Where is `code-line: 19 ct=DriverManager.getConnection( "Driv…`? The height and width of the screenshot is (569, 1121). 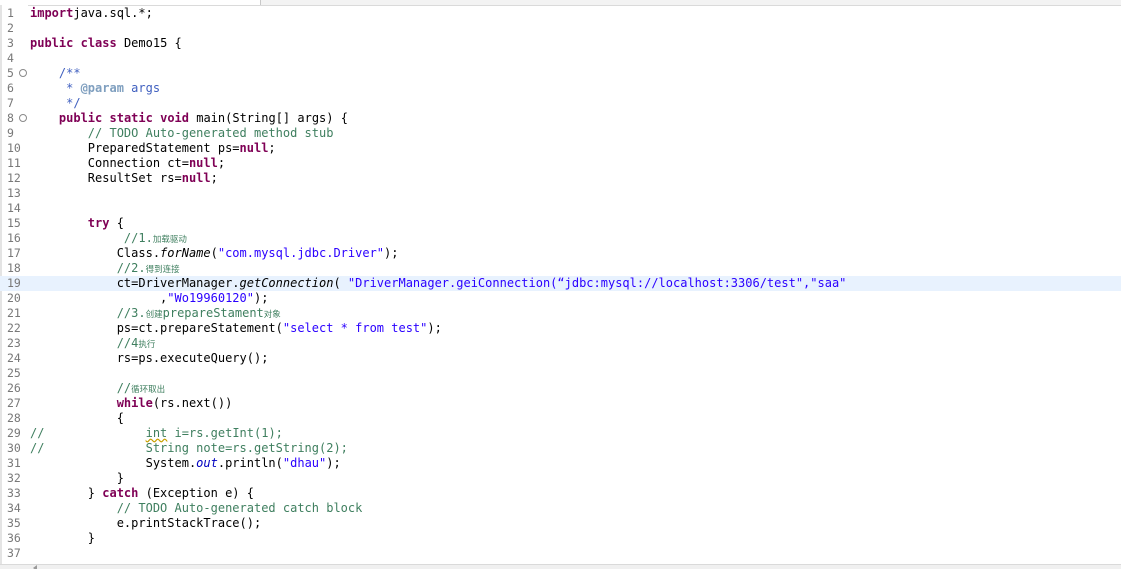 code-line: 19 ct=DriverManager.getConnection( "Driv… is located at coordinates (560, 283).